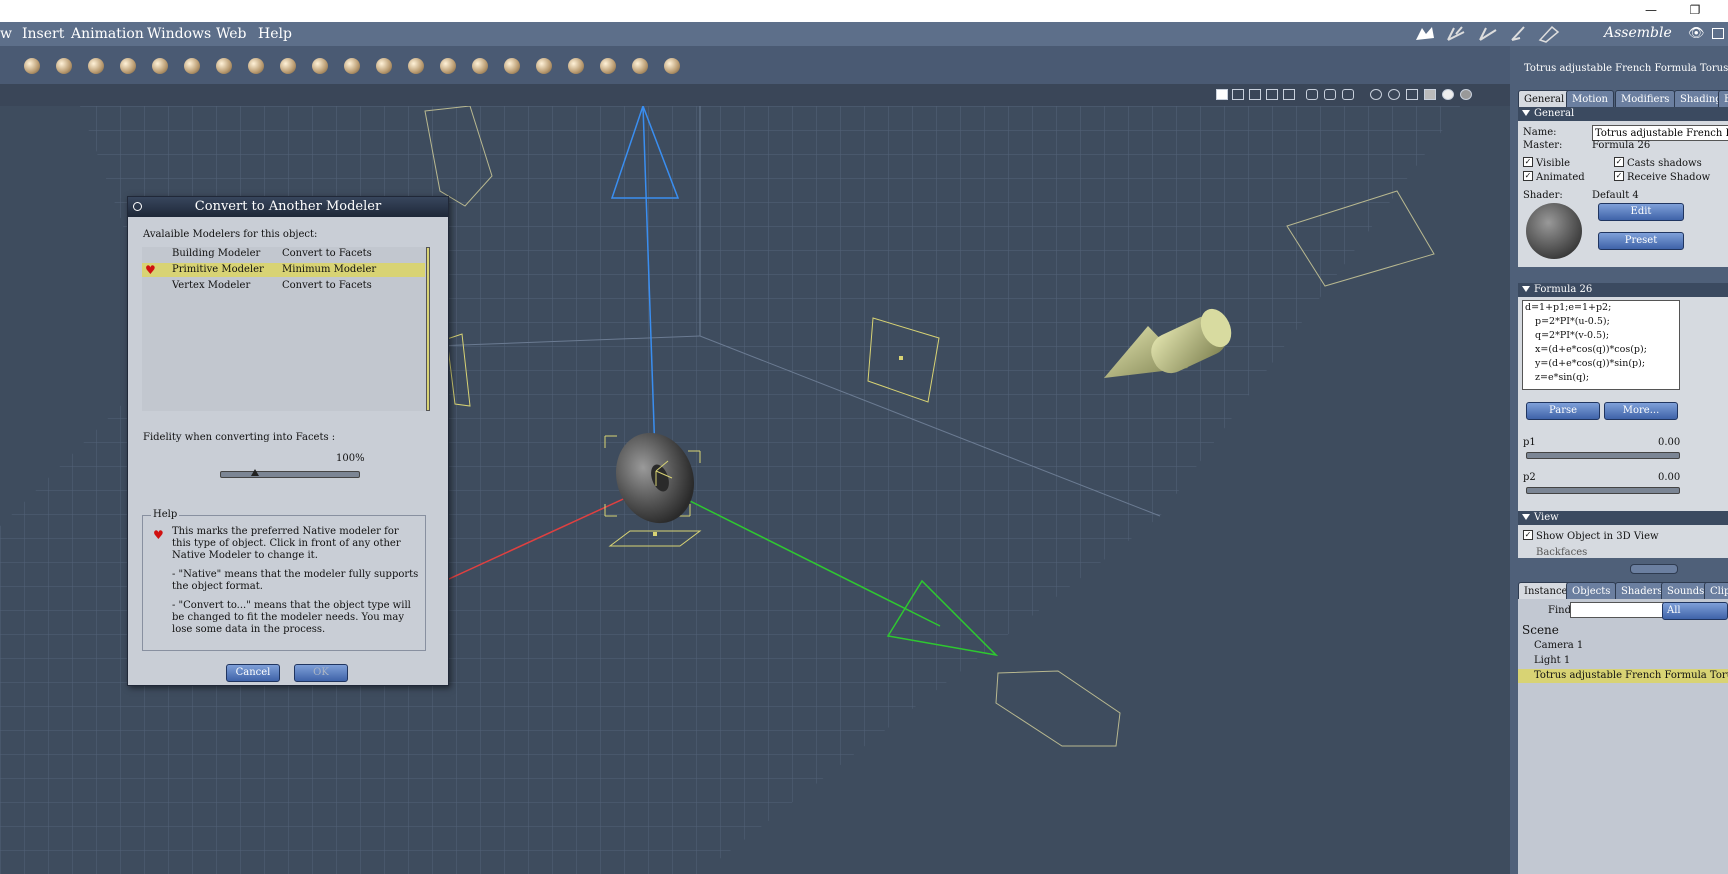  Describe the element at coordinates (321, 673) in the screenshot. I see `ok-button: OK` at that location.